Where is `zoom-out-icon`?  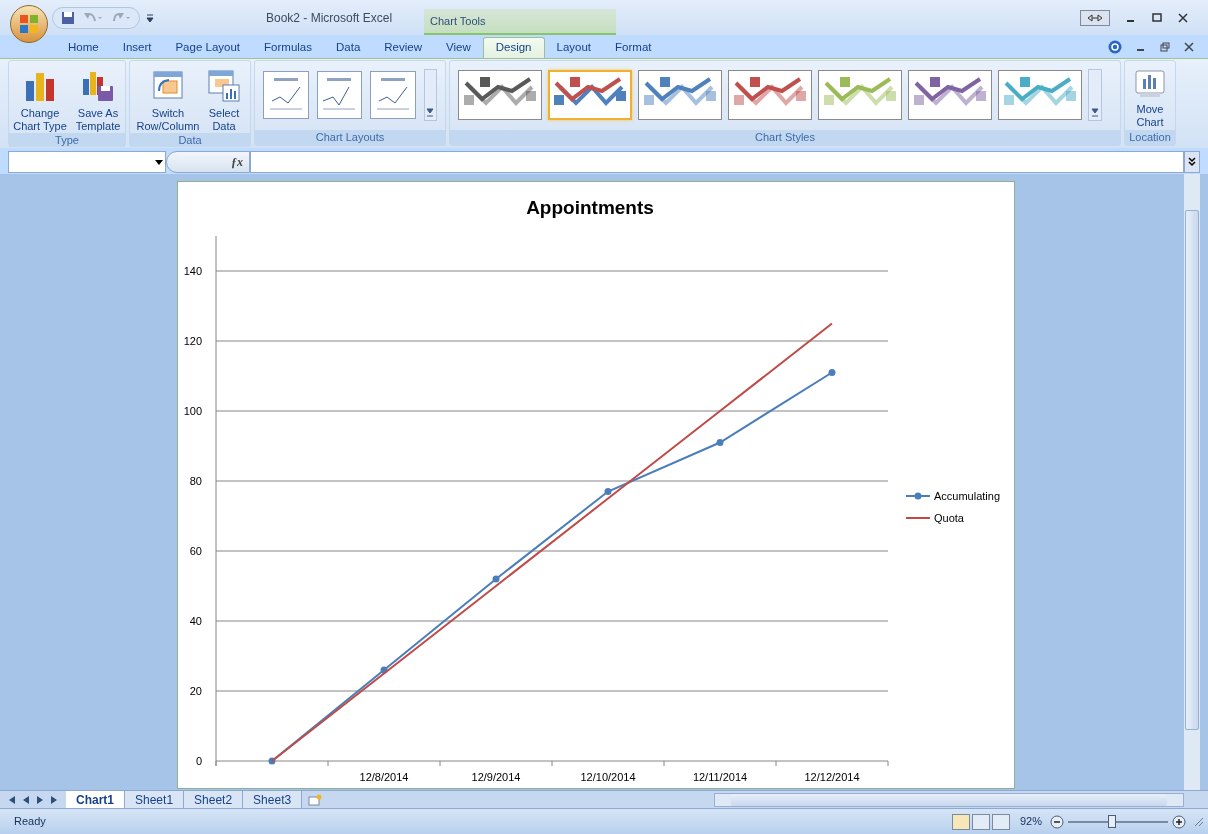
zoom-out-icon is located at coordinates (1057, 821).